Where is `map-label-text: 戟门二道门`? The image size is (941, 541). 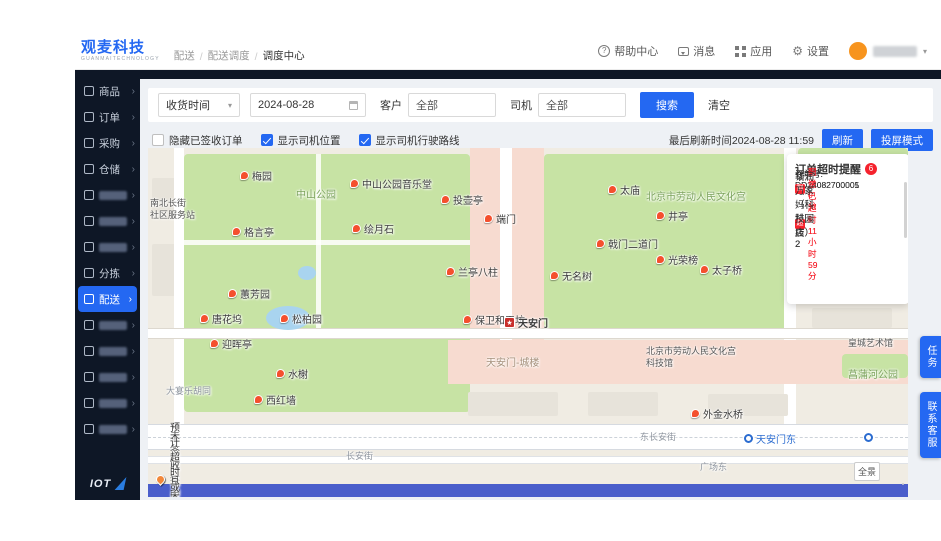
map-label-text: 戟门二道门 is located at coordinates (633, 245).